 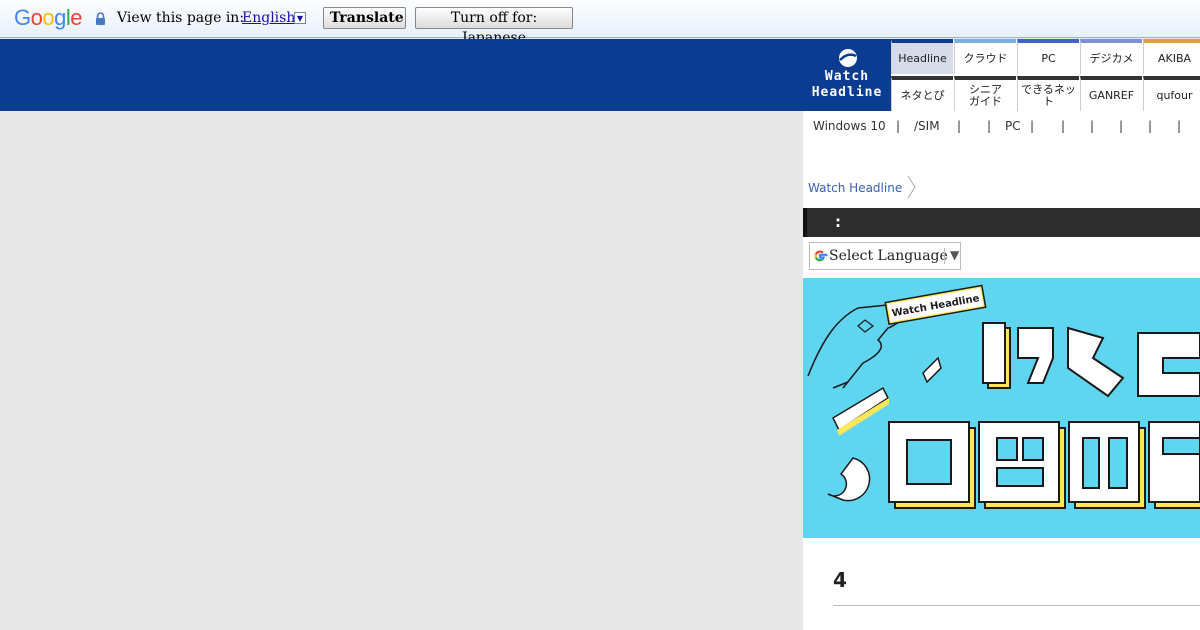 What do you see at coordinates (1001, 127) in the screenshot?
I see `sub-nav: Windows 10 | /SIM | | PC | | | | | |` at bounding box center [1001, 127].